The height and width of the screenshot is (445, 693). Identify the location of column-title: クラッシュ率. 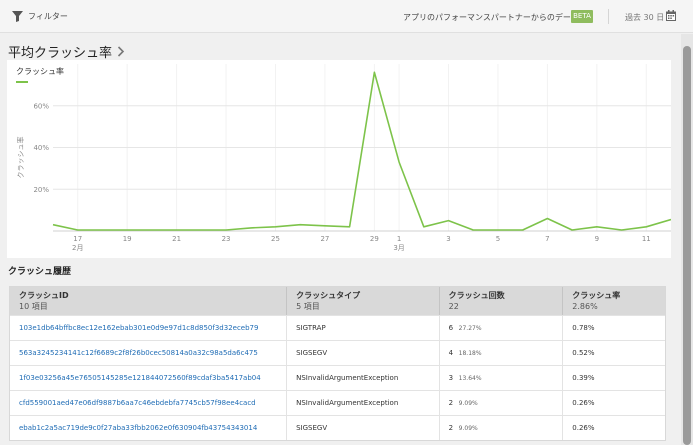
(596, 295).